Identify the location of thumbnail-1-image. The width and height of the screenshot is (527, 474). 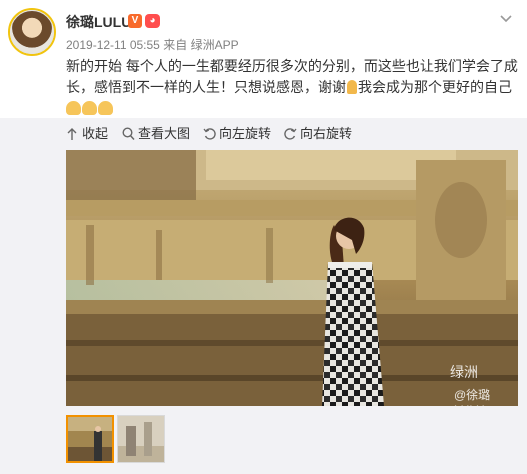
(90, 439).